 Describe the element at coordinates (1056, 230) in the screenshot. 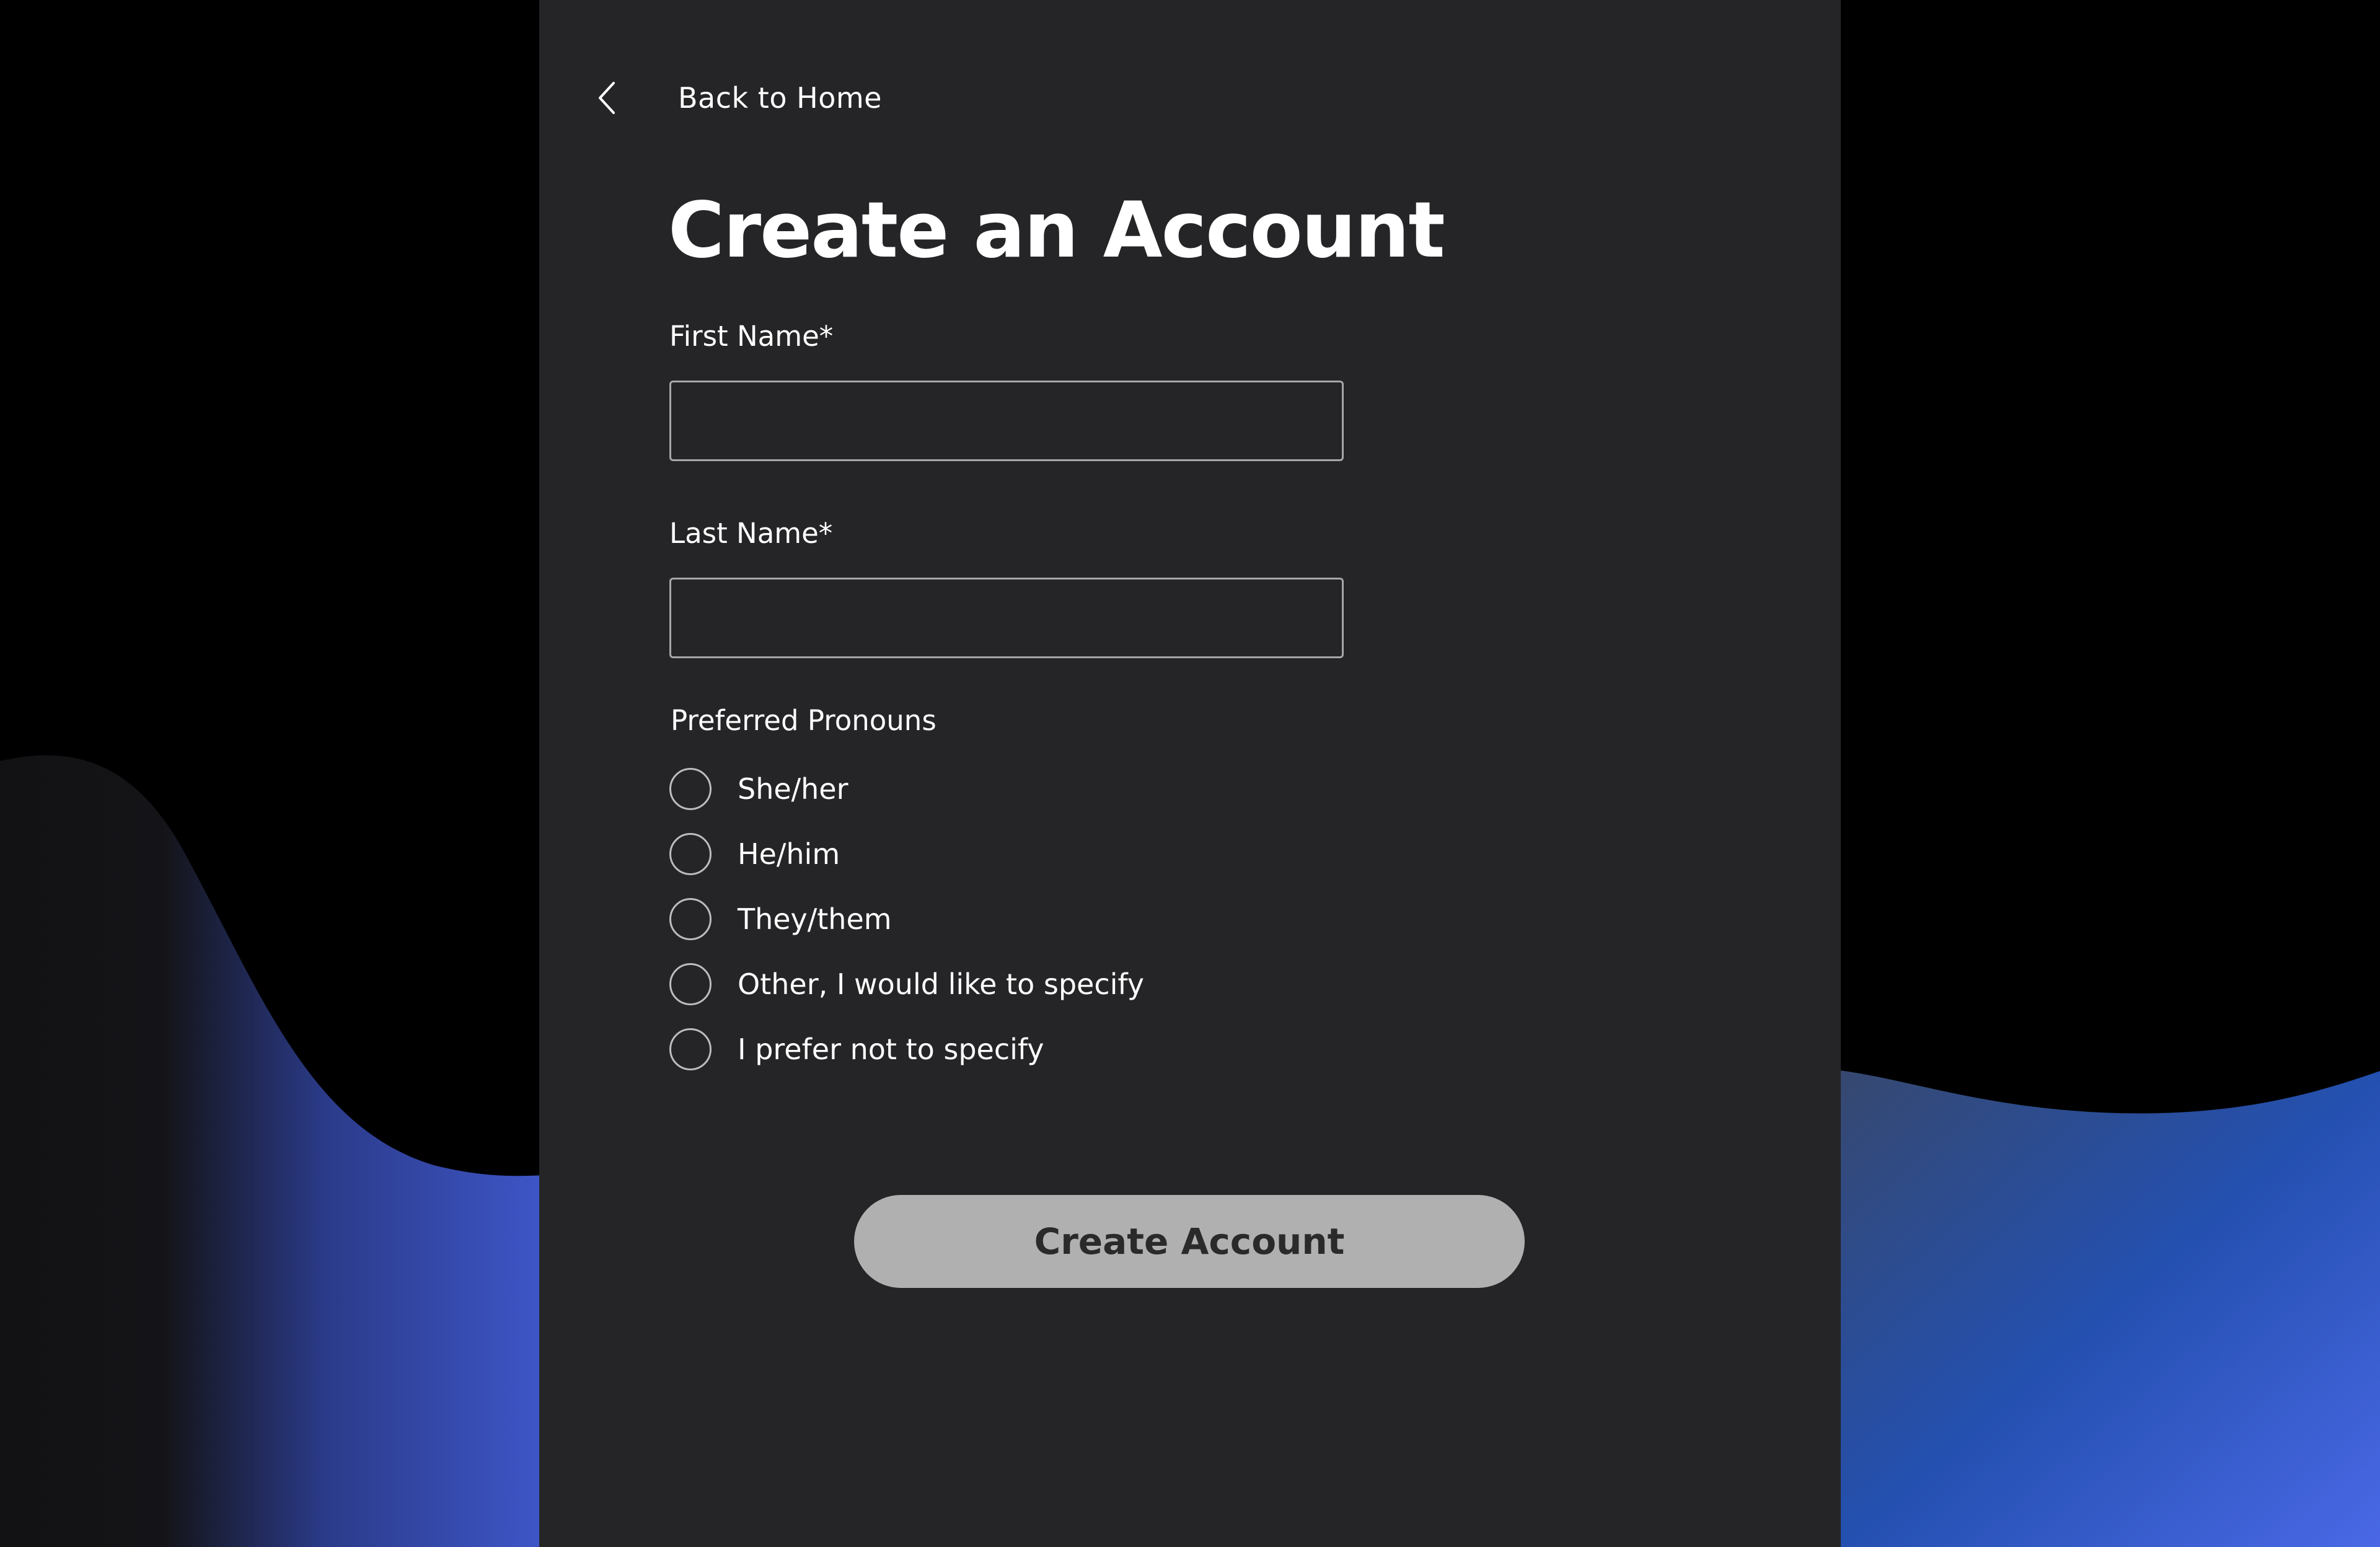

I see `page-title: Create an Account` at that location.